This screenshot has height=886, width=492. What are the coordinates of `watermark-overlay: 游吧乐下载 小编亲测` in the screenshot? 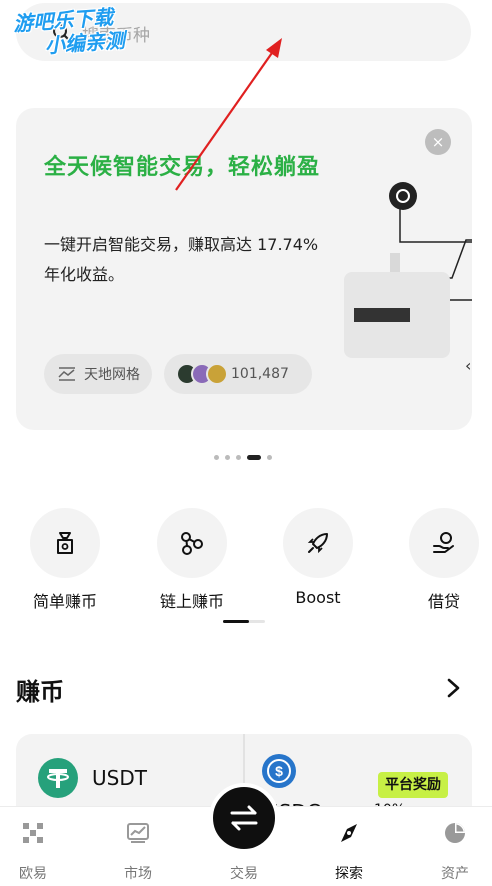 It's located at (68, 32).